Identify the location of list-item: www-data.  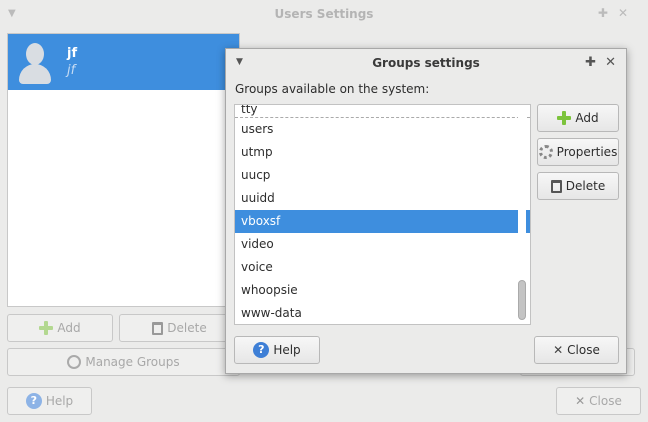
(382, 313).